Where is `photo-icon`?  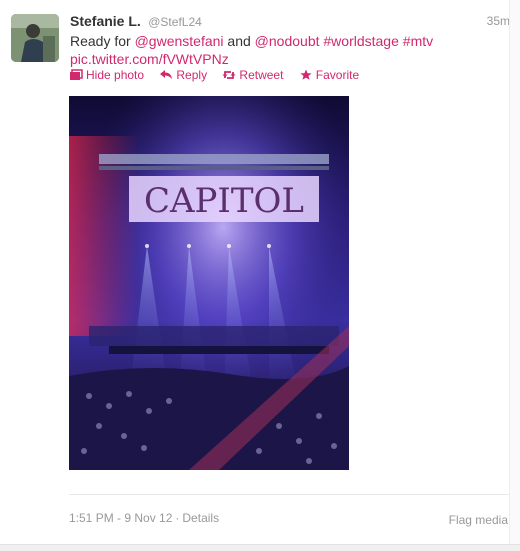
photo-icon is located at coordinates (76, 74).